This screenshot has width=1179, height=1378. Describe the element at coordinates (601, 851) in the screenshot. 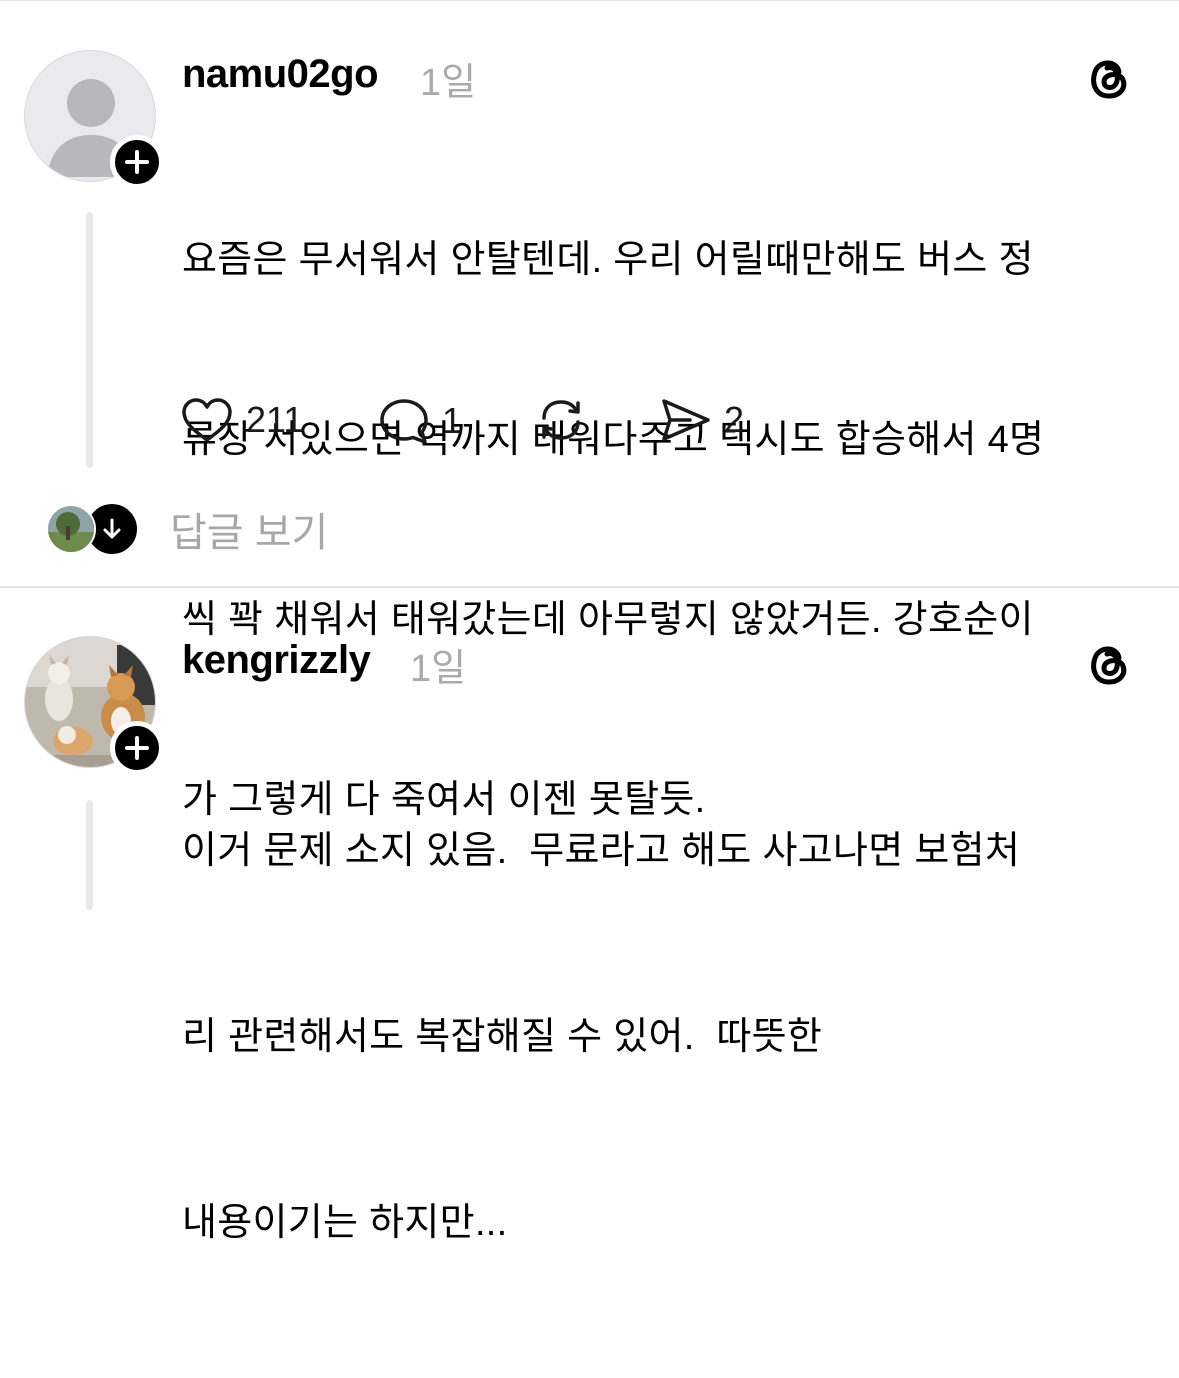

I see `post-text-line: 이거 문제 소지 있음. 무료라고 해도 사고나면 보험처` at that location.